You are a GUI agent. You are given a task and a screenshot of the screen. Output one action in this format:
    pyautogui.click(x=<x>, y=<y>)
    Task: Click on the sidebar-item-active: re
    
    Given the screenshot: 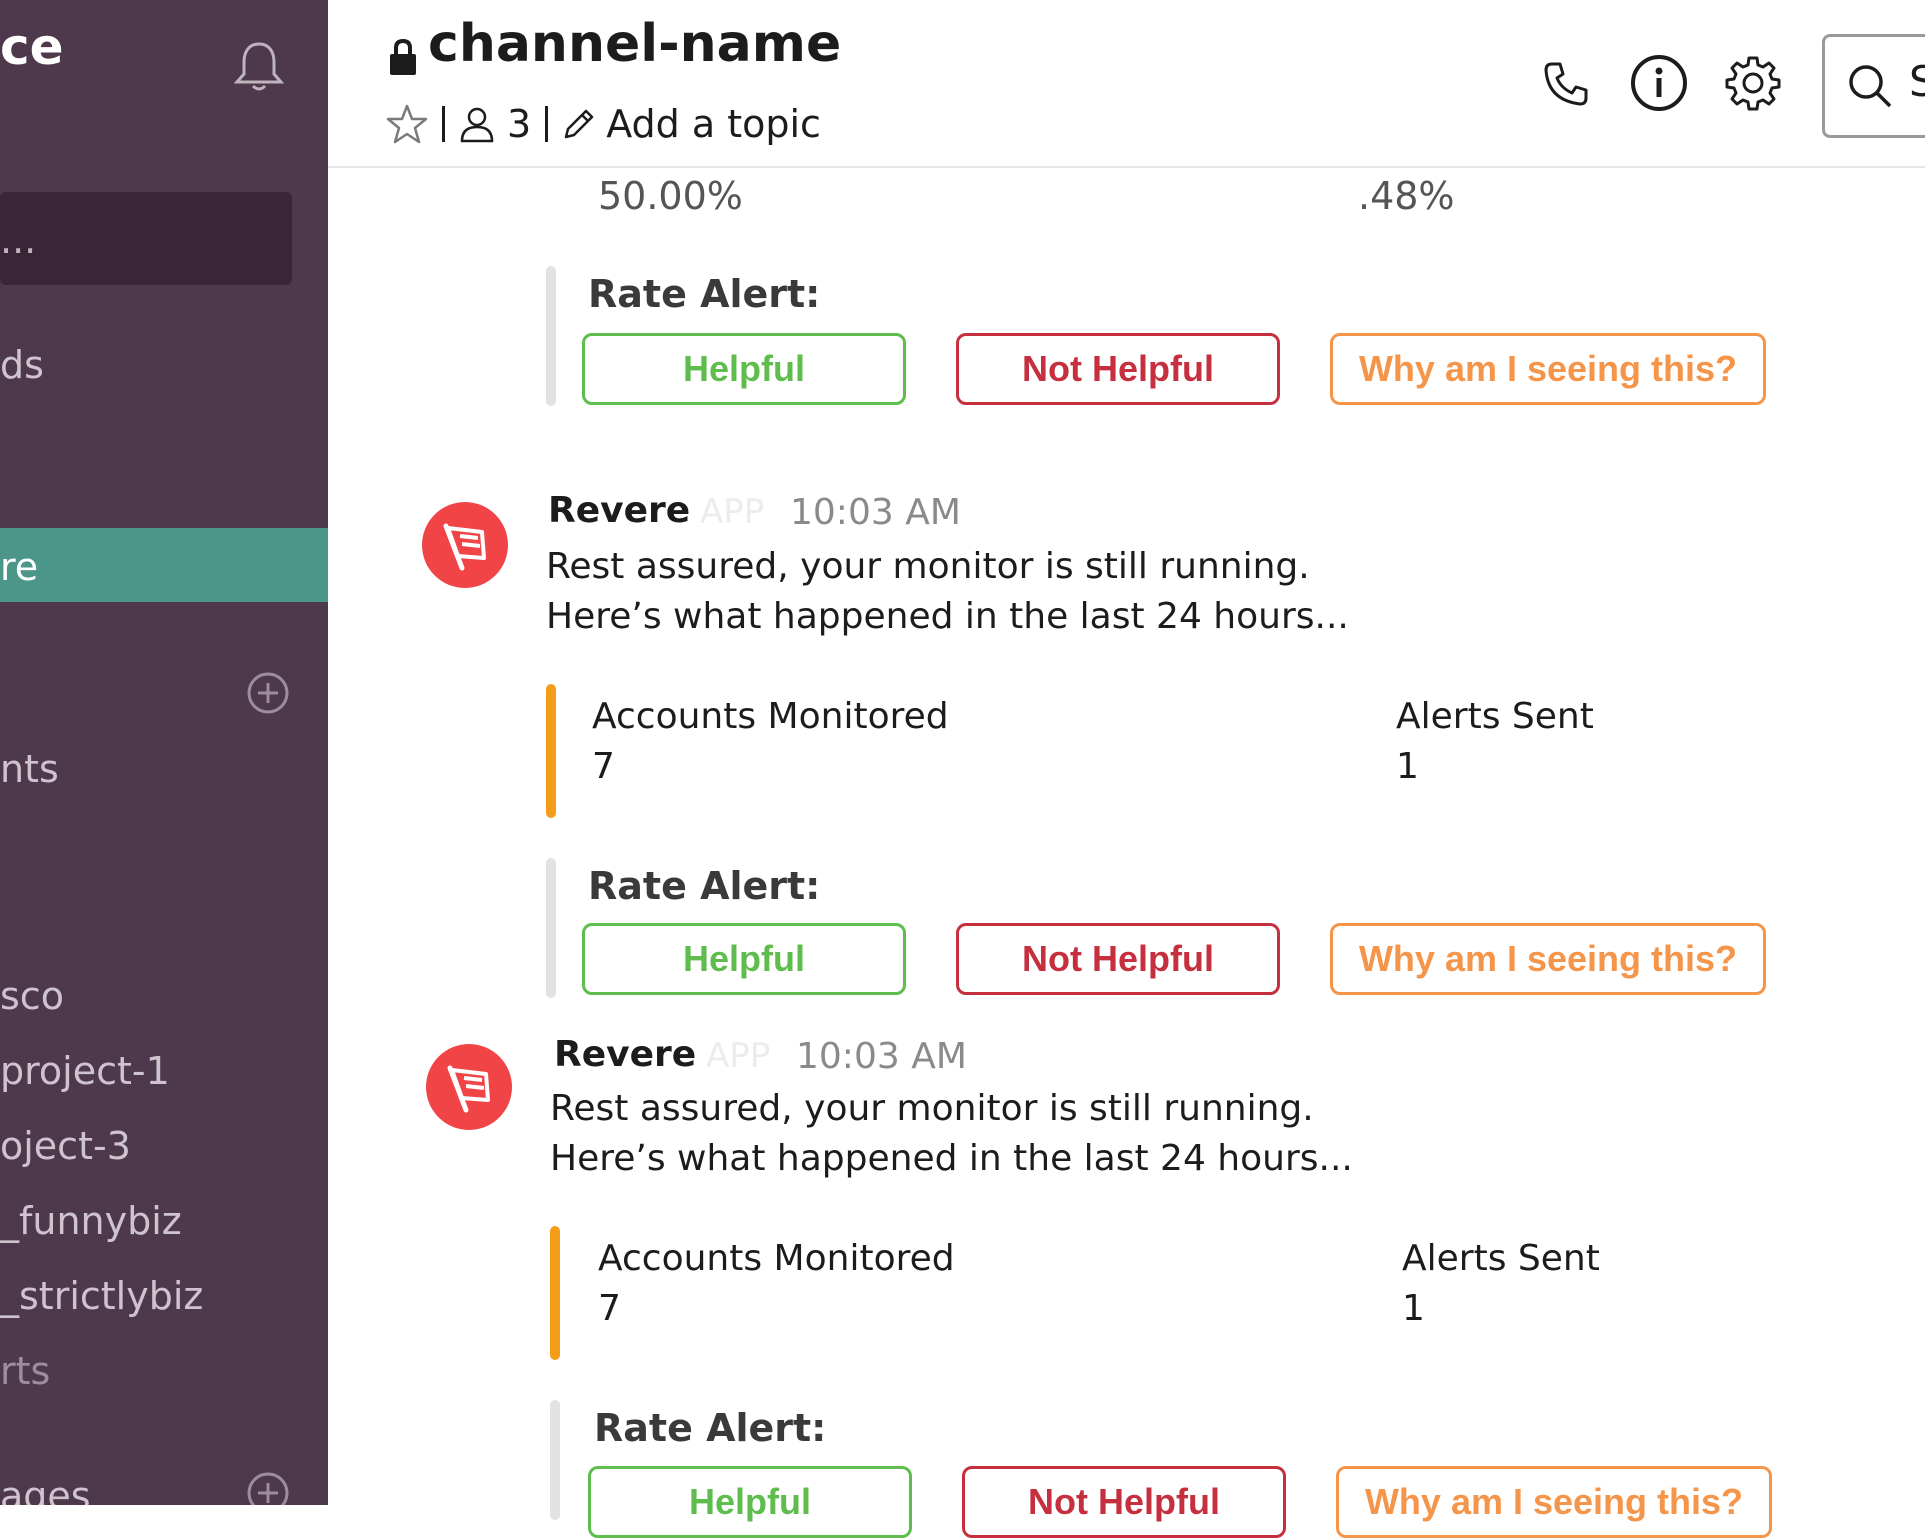 What is the action you would take?
    pyautogui.click(x=164, y=565)
    